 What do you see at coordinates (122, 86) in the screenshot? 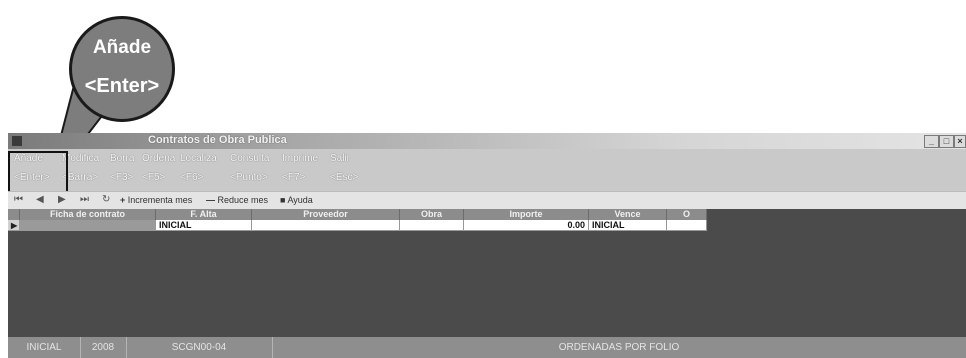
I see `callout-line2: <Enter>` at bounding box center [122, 86].